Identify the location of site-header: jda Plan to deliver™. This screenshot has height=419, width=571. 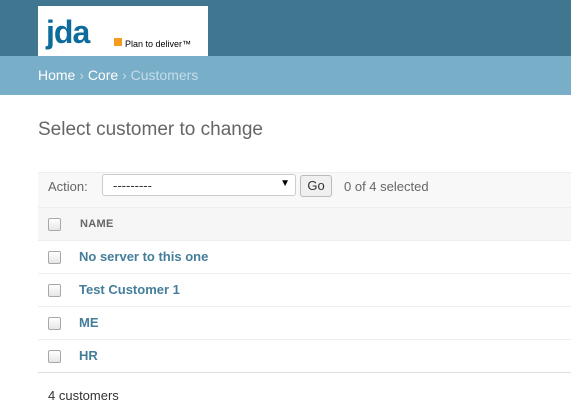
(285, 28).